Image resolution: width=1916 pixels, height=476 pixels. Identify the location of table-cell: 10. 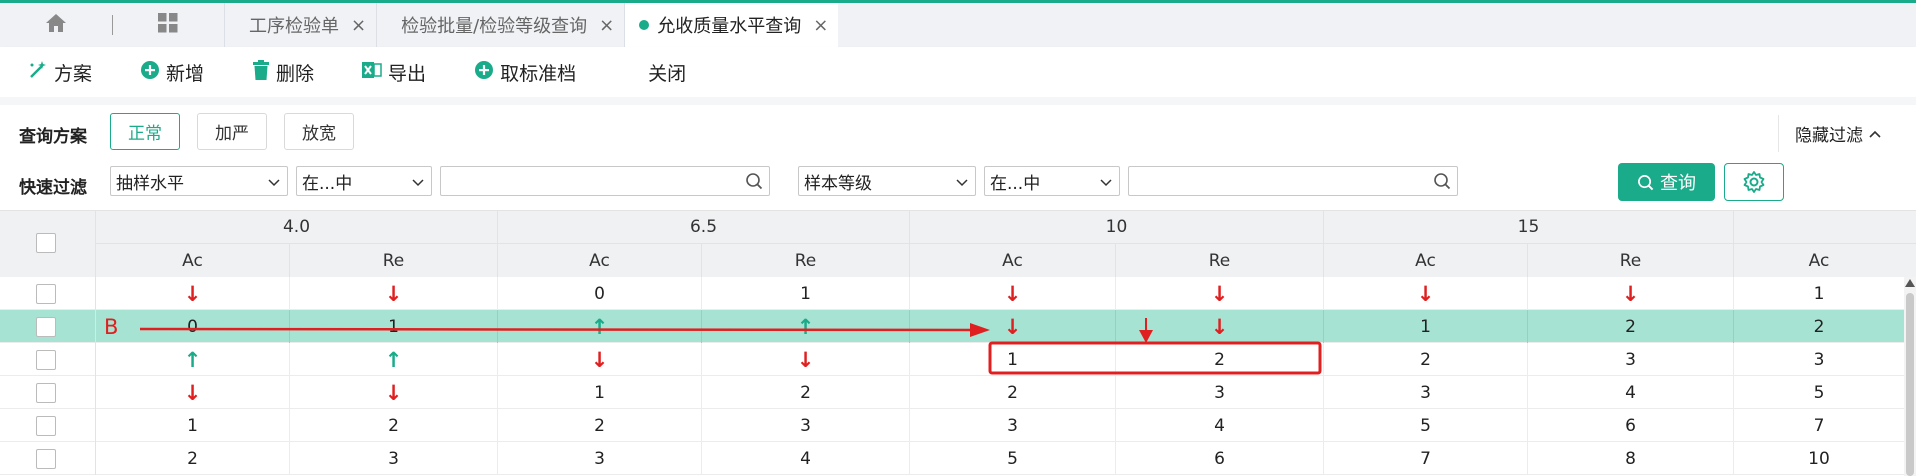
(1819, 458).